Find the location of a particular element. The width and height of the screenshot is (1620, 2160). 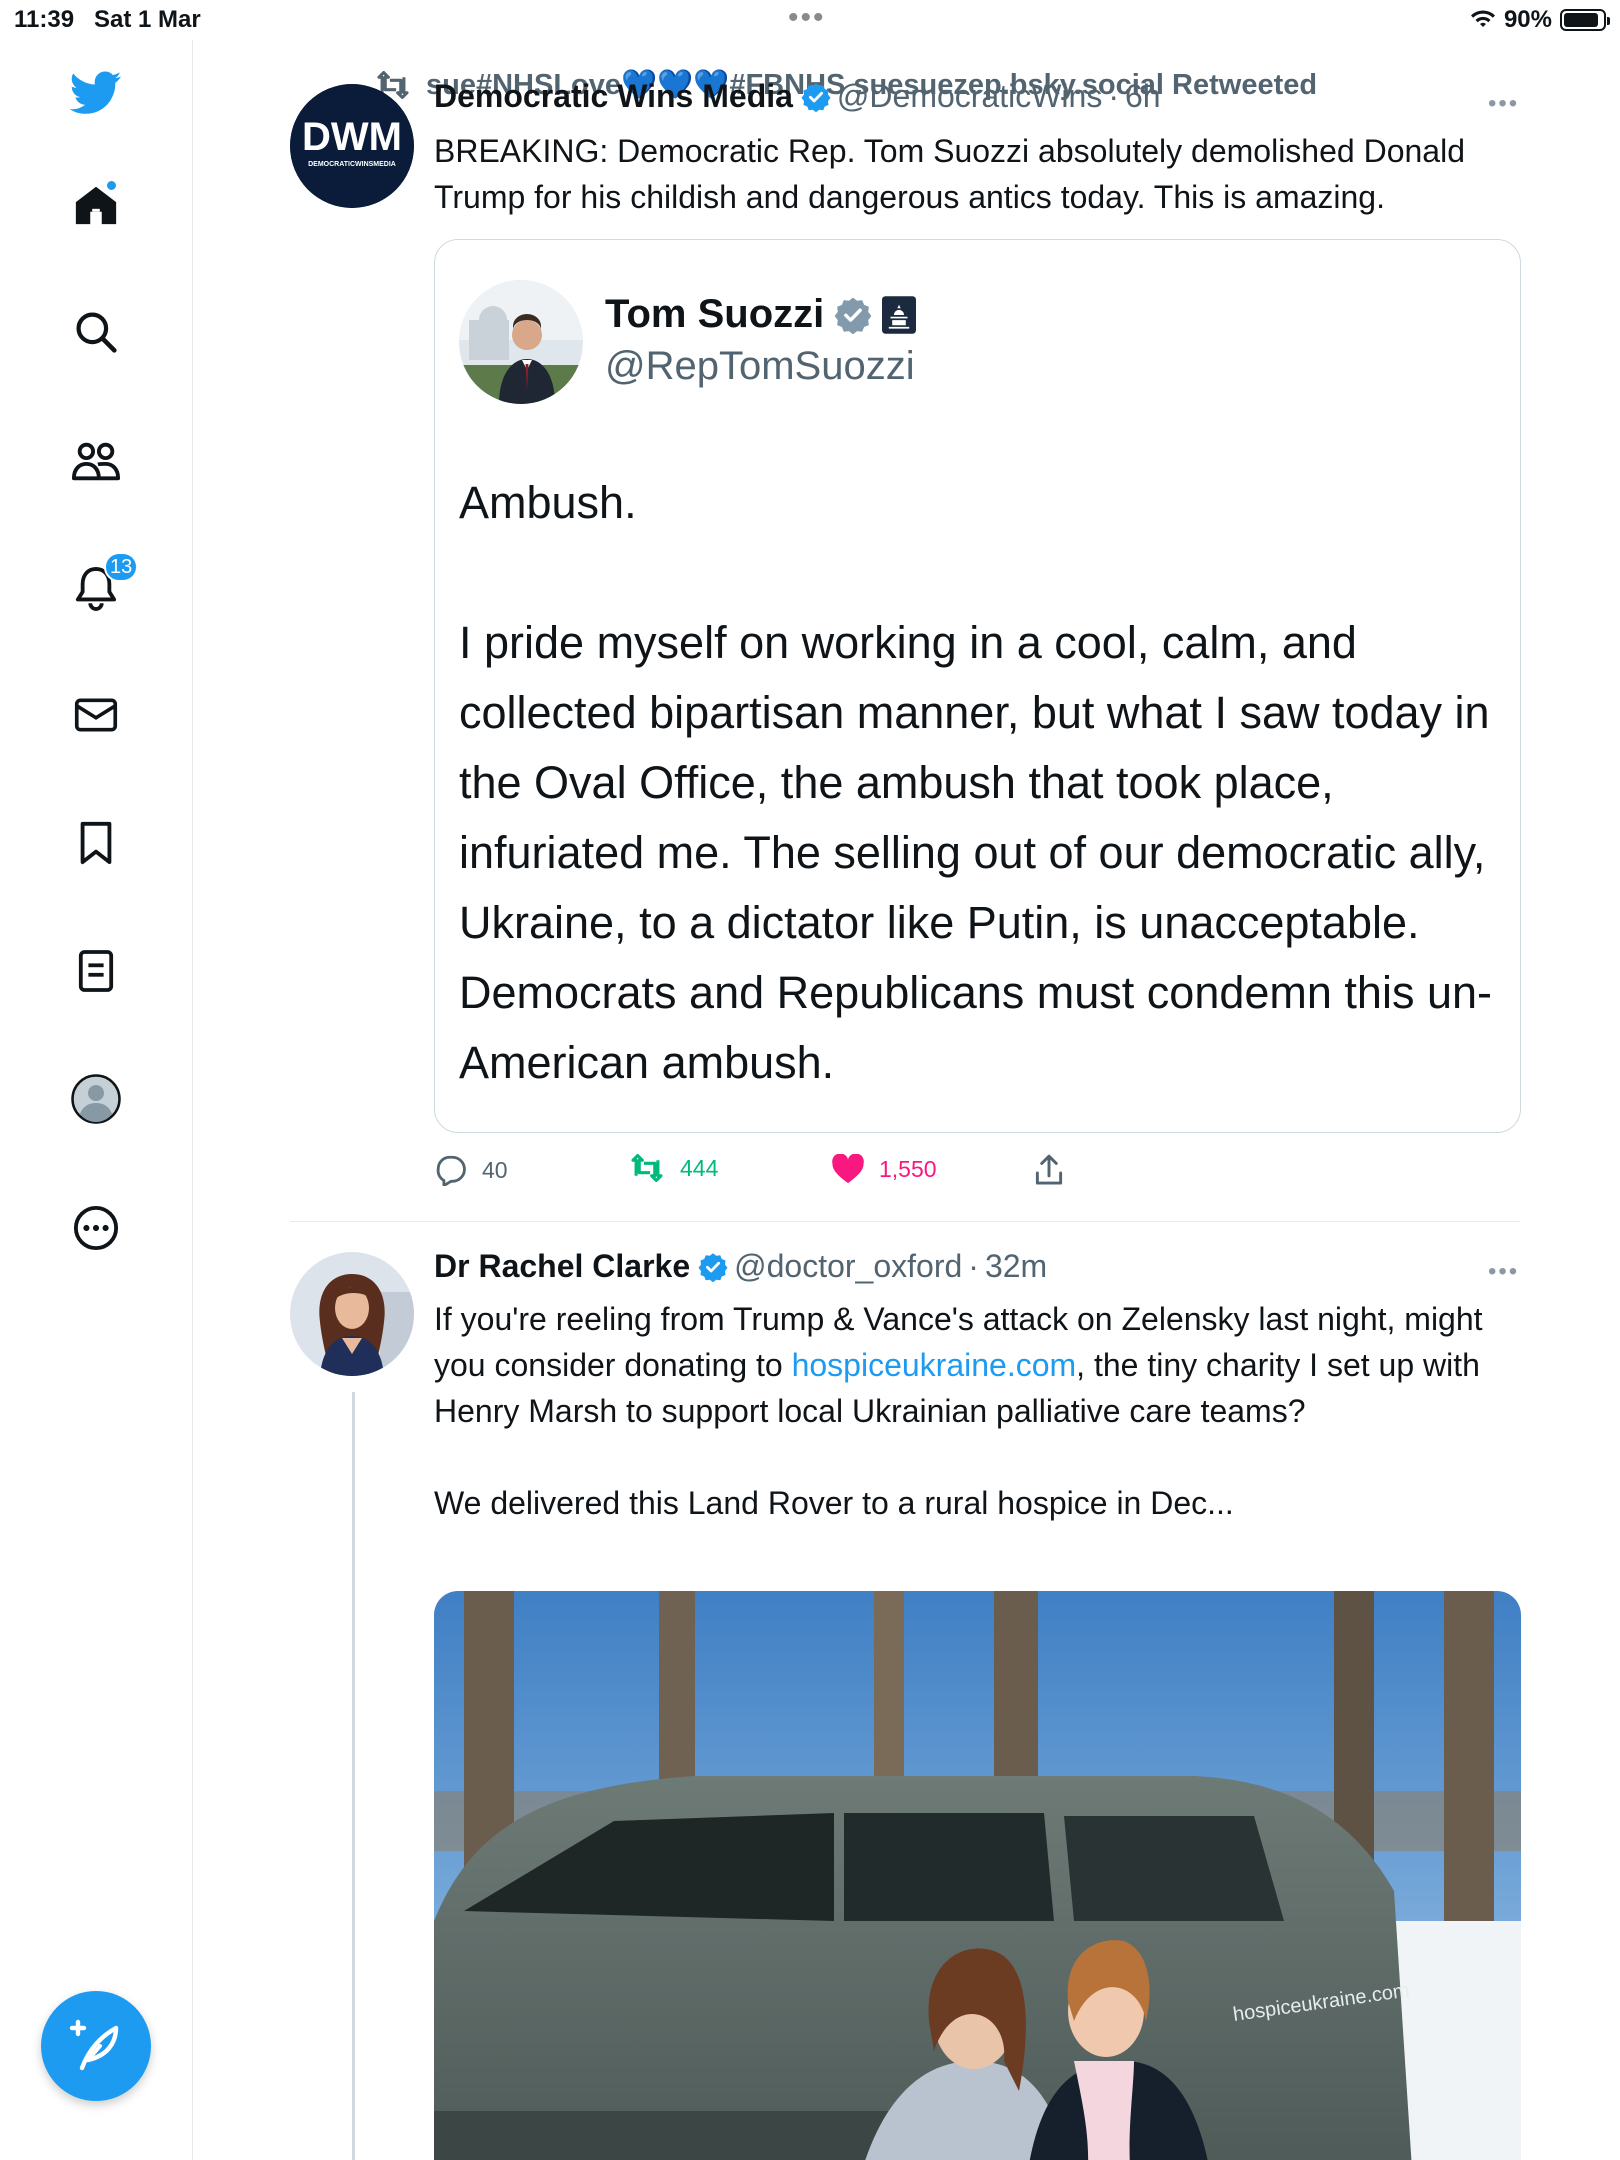

profile-icon is located at coordinates (96, 1099).